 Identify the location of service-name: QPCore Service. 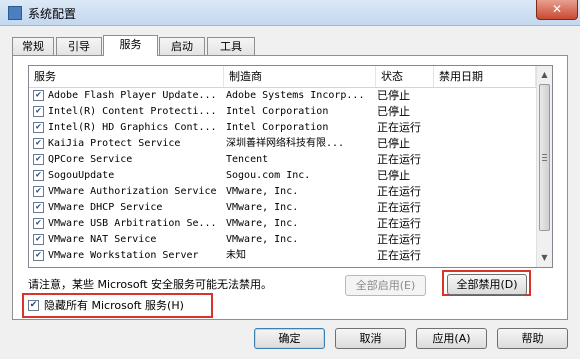
(90, 159).